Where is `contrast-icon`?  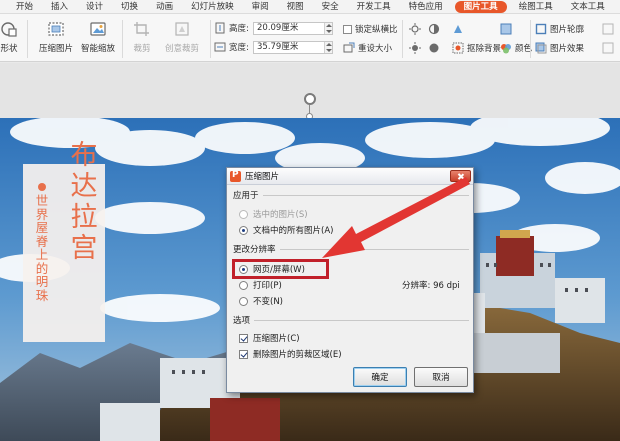
contrast-icon is located at coordinates (434, 29).